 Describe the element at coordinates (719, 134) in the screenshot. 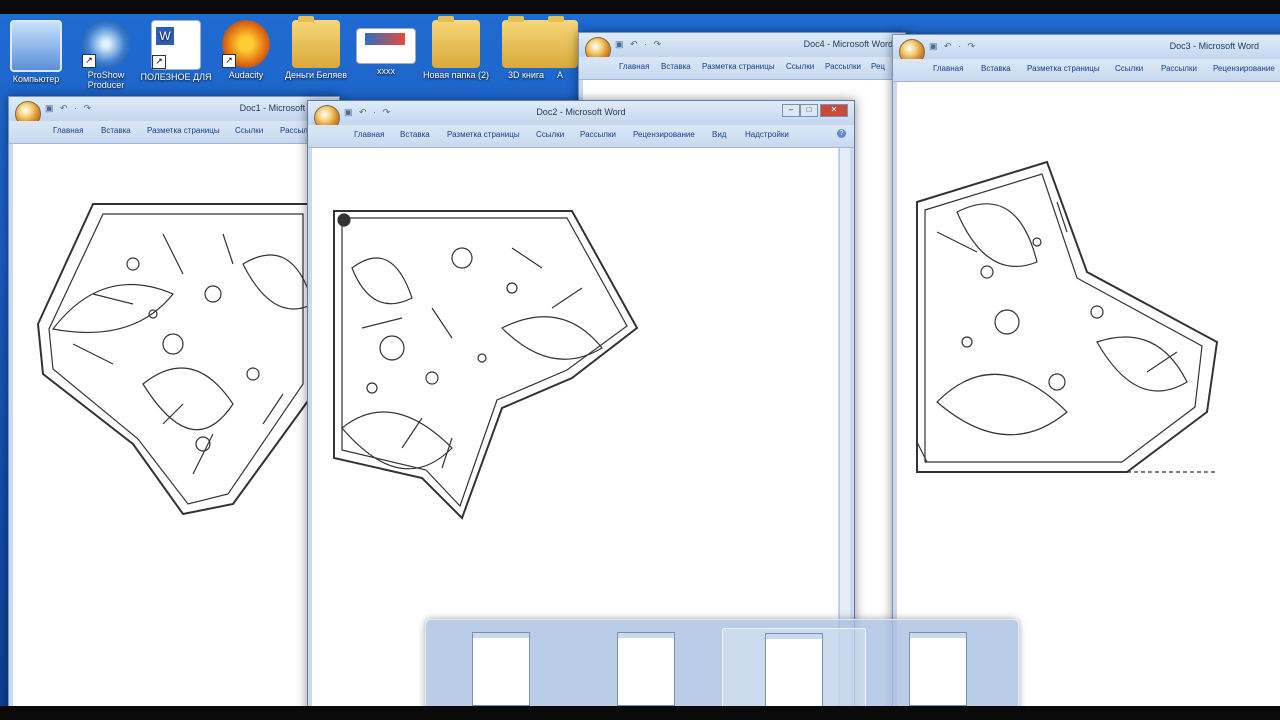

I see `tab-view: Вид` at that location.